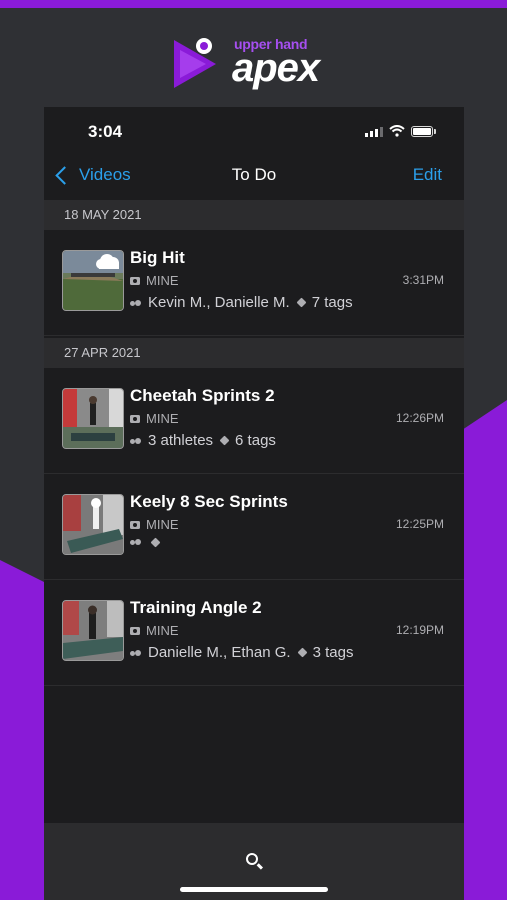  What do you see at coordinates (196, 607) in the screenshot?
I see `video-title: Training Angle 2` at bounding box center [196, 607].